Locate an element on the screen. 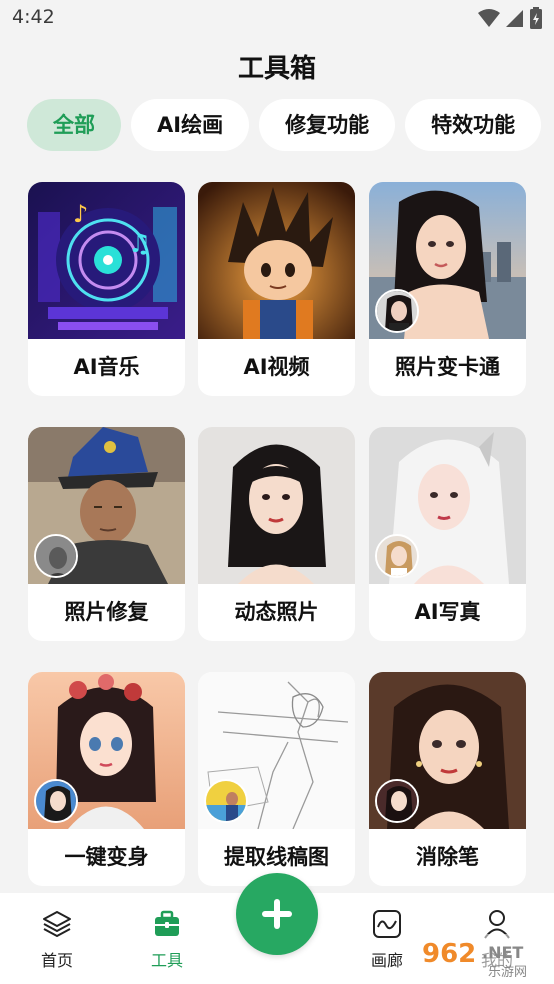  tool-card-ai-portrait: AI写真 is located at coordinates (447, 534).